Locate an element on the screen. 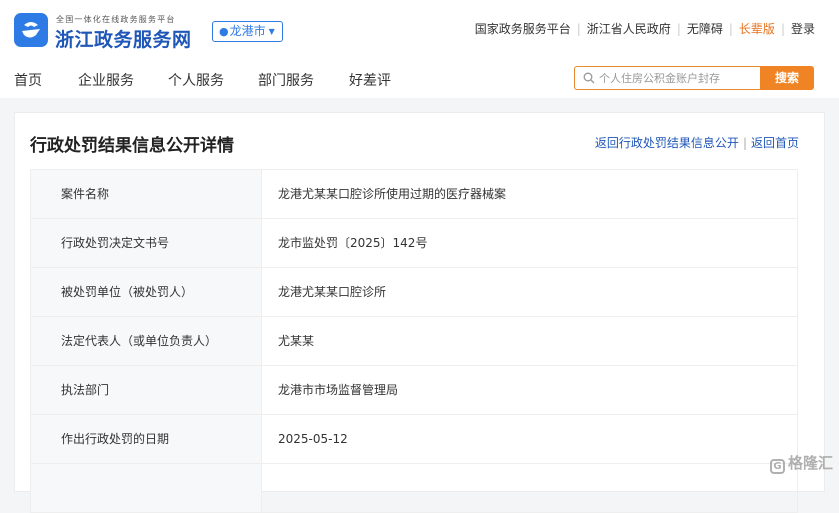 The width and height of the screenshot is (839, 513). nav-item-personal: 个人服务 is located at coordinates (196, 80).